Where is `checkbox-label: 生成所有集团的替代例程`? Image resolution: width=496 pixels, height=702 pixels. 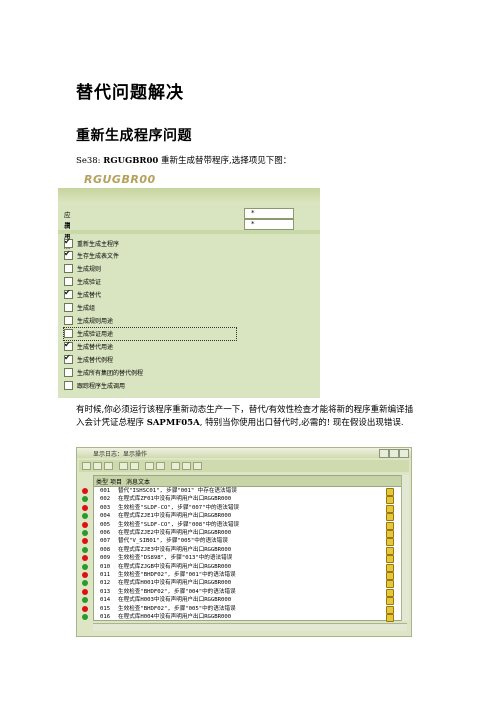 checkbox-label: 生成所有集团的替代例程 is located at coordinates (110, 373).